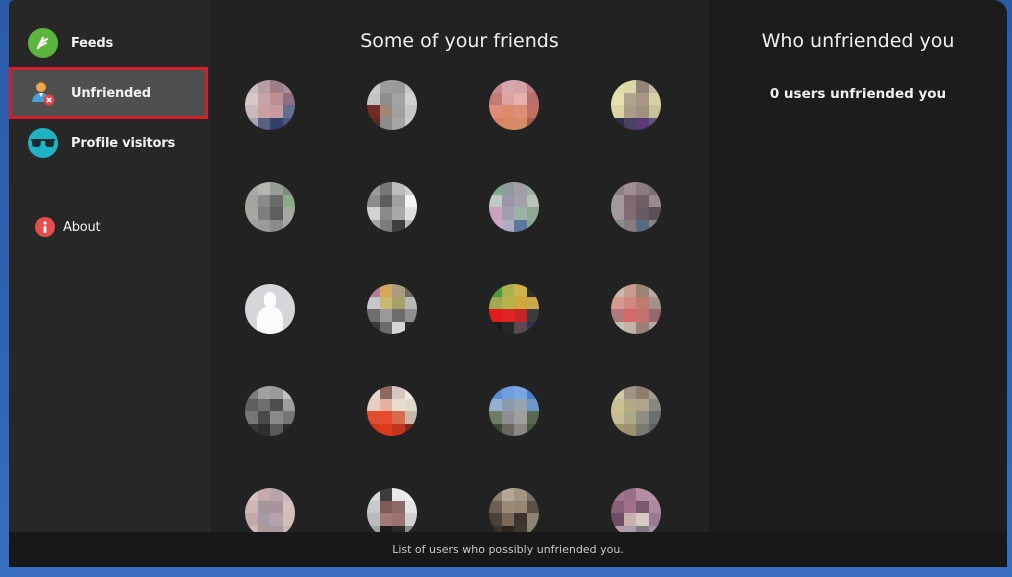  What do you see at coordinates (108, 143) in the screenshot?
I see `sidebar-item-profile-visitors: Profile visitors` at bounding box center [108, 143].